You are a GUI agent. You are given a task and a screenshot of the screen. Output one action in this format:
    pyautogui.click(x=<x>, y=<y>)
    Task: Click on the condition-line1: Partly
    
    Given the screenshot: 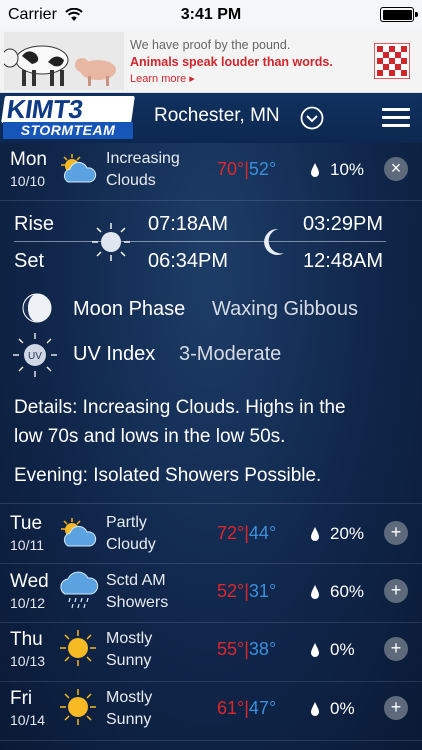 What is the action you would take?
    pyautogui.click(x=126, y=522)
    